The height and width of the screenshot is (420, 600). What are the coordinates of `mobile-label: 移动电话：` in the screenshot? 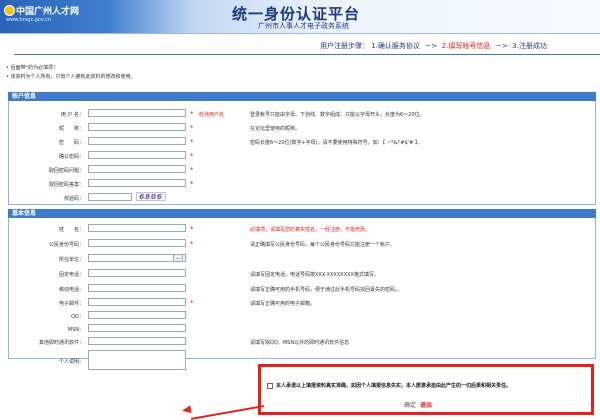 It's located at (71, 290).